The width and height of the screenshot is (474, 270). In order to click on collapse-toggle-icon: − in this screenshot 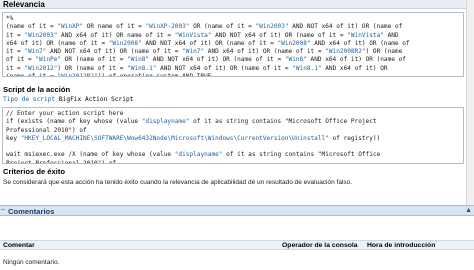, I will do `click(3, 210)`.